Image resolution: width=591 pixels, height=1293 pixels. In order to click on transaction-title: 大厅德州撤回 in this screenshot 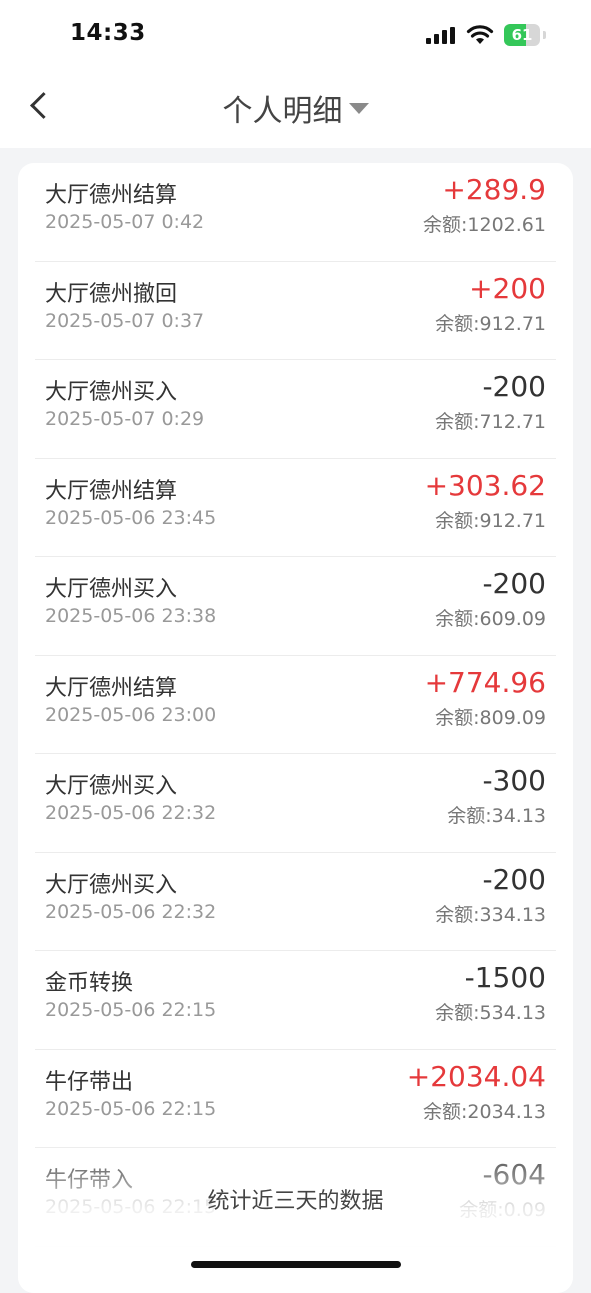, I will do `click(111, 294)`.